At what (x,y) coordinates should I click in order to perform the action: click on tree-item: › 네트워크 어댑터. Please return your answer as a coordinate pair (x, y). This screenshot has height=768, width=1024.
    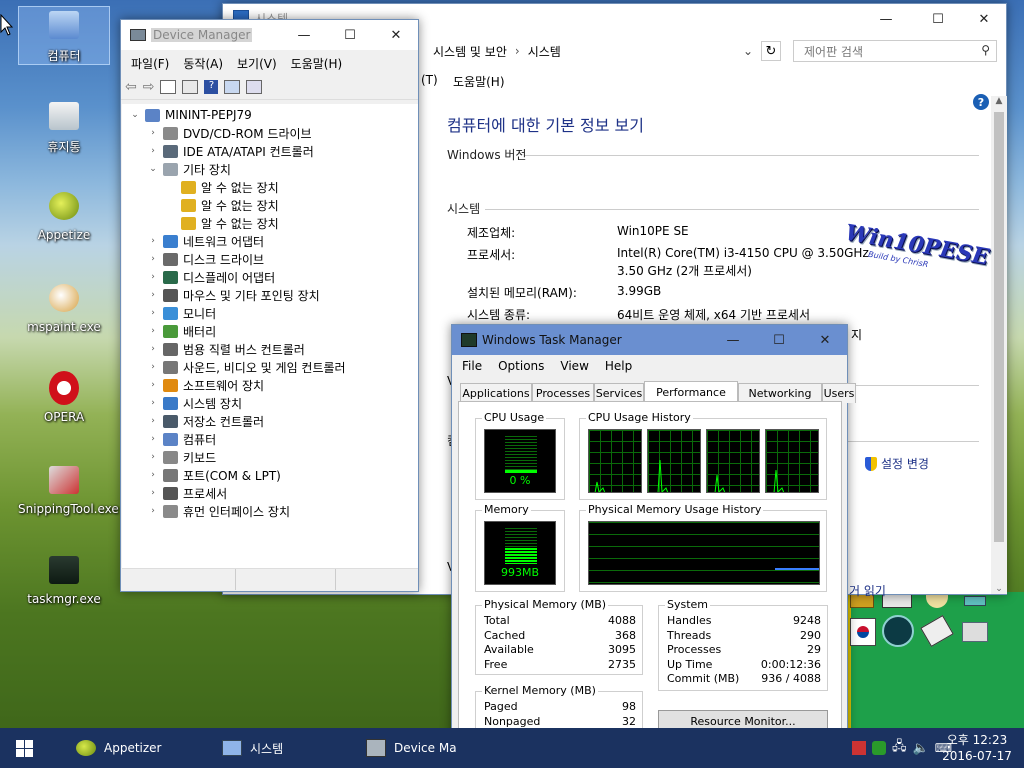
    Looking at the image, I should click on (206, 241).